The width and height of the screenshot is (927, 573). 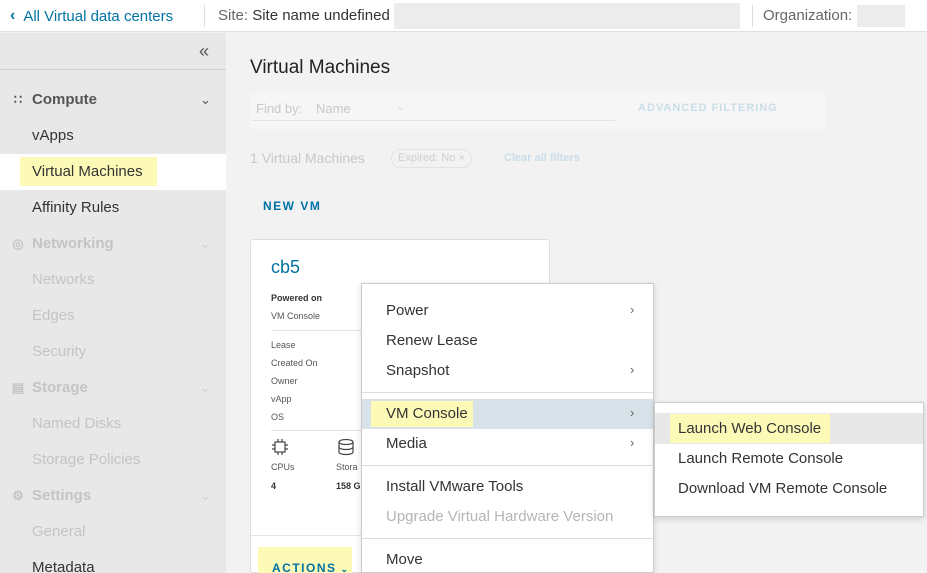 I want to click on sidebar-item-networks: Networks, so click(x=63, y=279).